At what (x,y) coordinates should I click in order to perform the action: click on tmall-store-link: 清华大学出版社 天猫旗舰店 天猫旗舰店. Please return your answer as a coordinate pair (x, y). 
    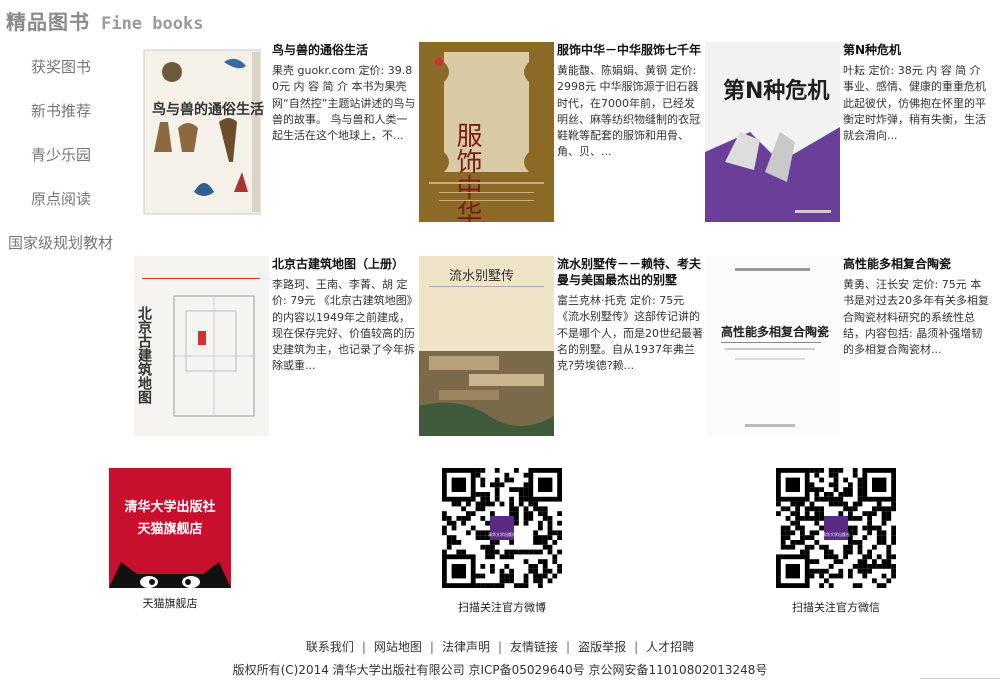
    Looking at the image, I should click on (170, 539).